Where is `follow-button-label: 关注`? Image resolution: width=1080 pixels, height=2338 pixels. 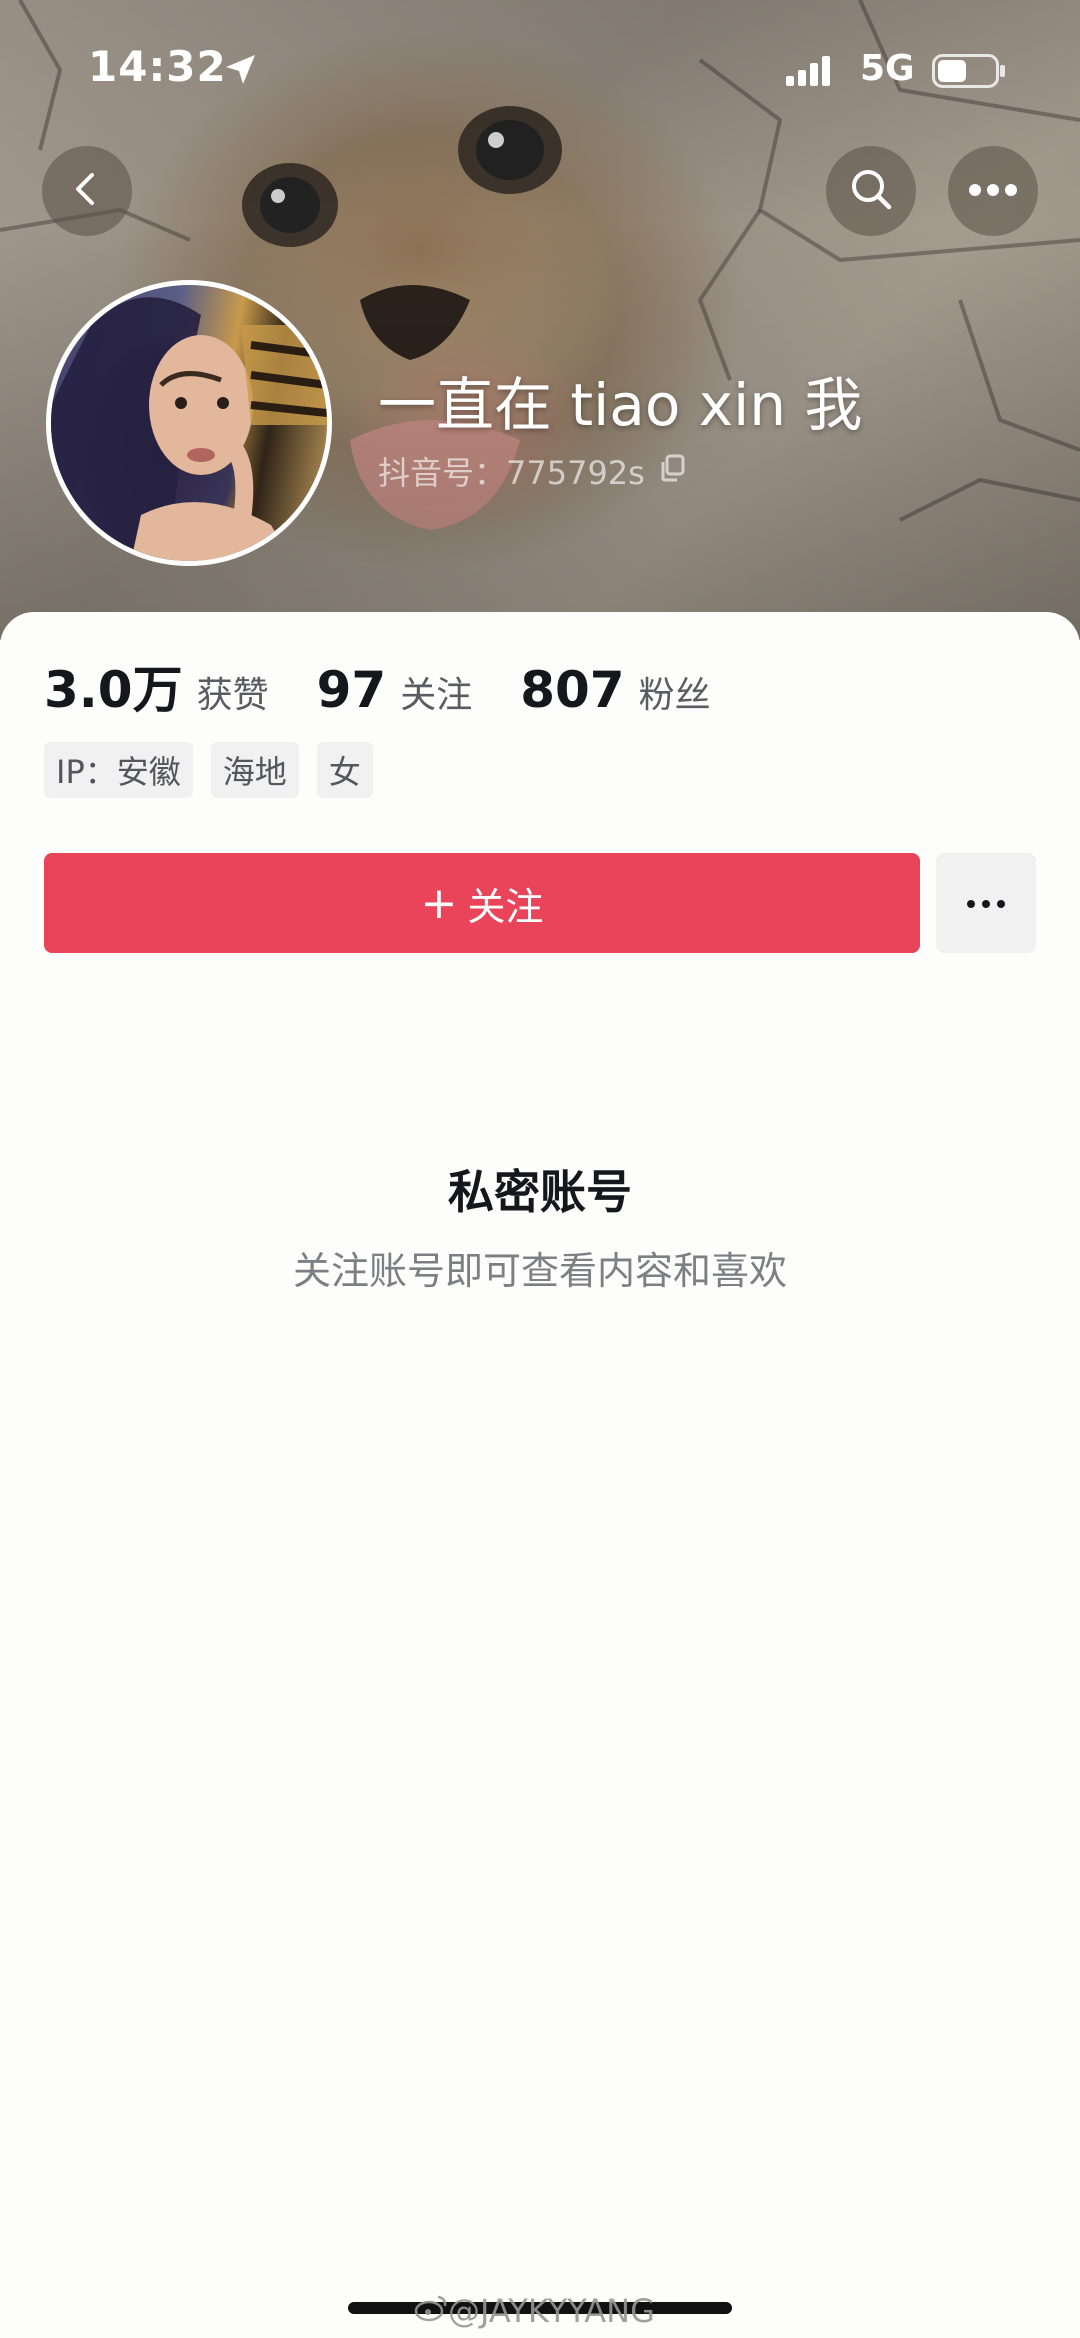 follow-button-label: 关注 is located at coordinates (505, 906).